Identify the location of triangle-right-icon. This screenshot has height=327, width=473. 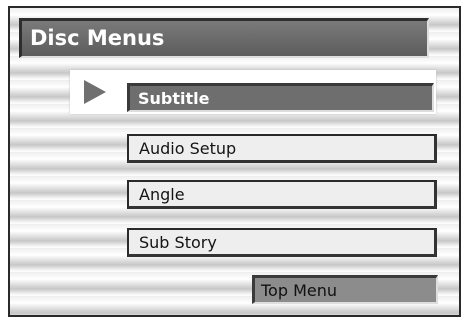
(95, 92).